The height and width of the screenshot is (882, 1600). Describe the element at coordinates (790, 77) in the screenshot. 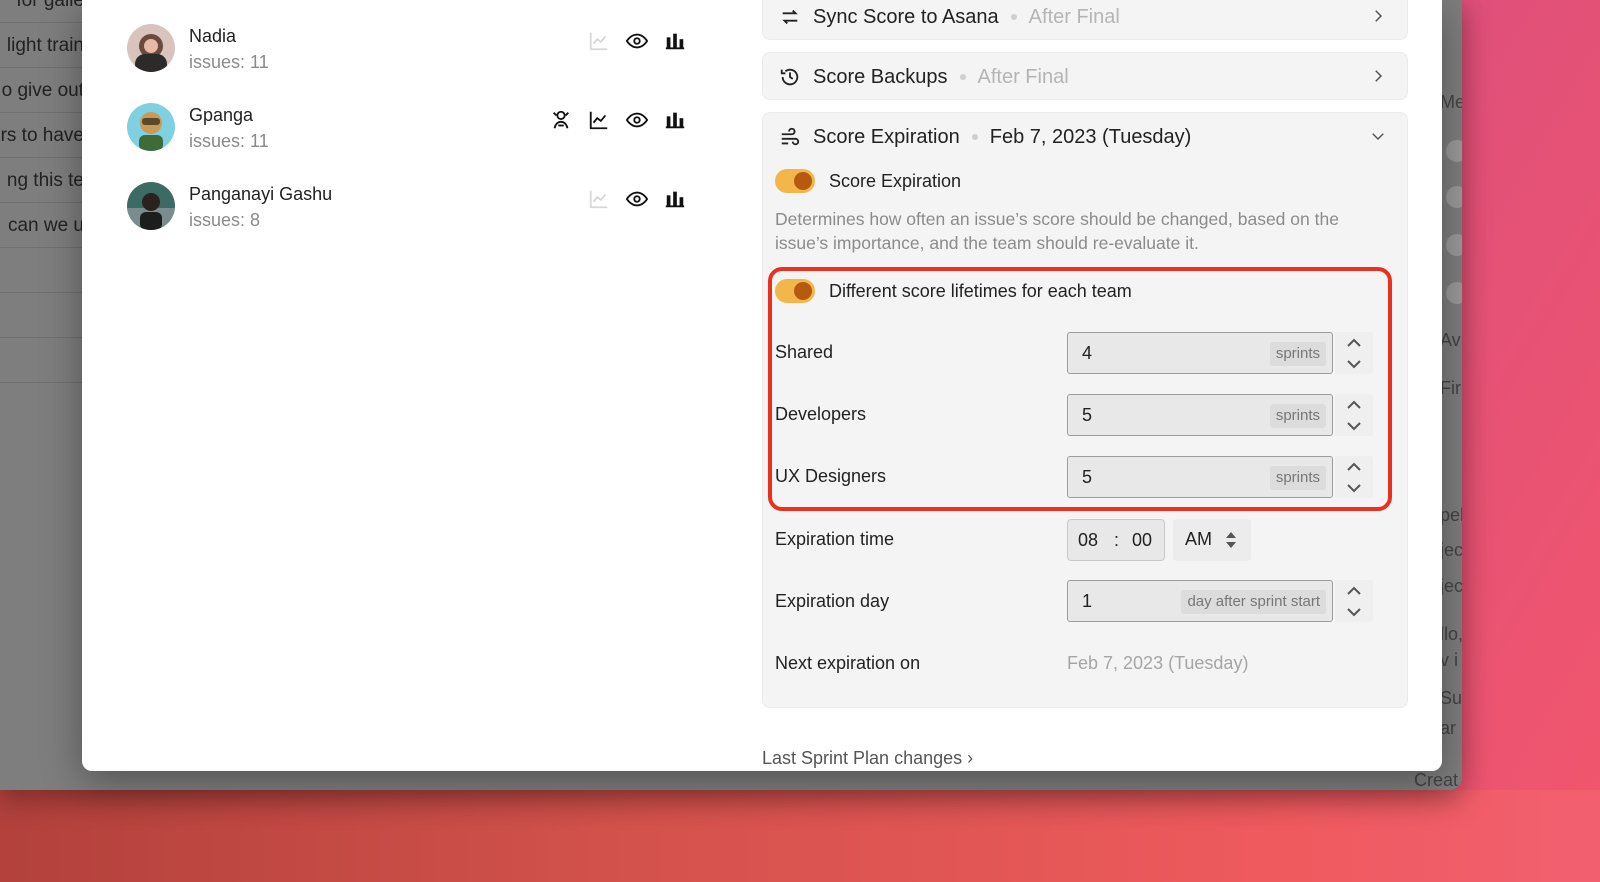

I see `history-icon` at that location.